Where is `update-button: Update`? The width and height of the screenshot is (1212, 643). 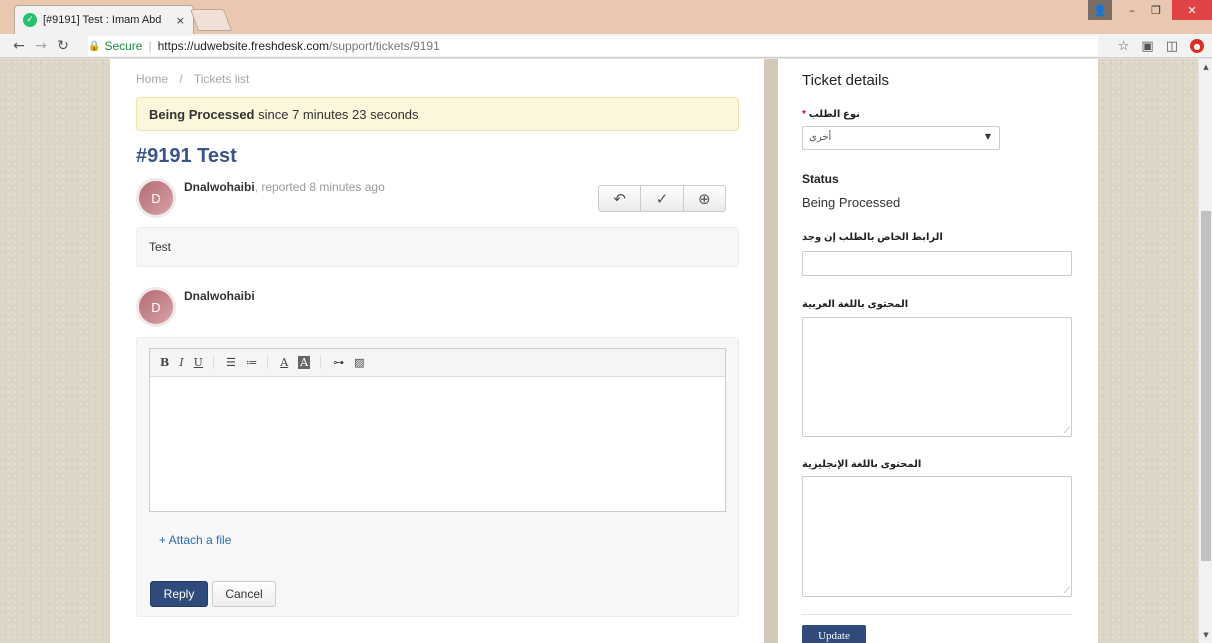
update-button: Update is located at coordinates (834, 634).